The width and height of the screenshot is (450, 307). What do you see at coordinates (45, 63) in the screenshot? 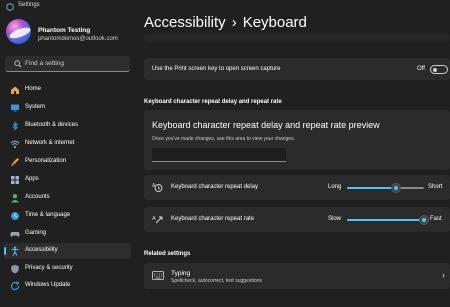
I see `search-placeholder: Find a setting` at bounding box center [45, 63].